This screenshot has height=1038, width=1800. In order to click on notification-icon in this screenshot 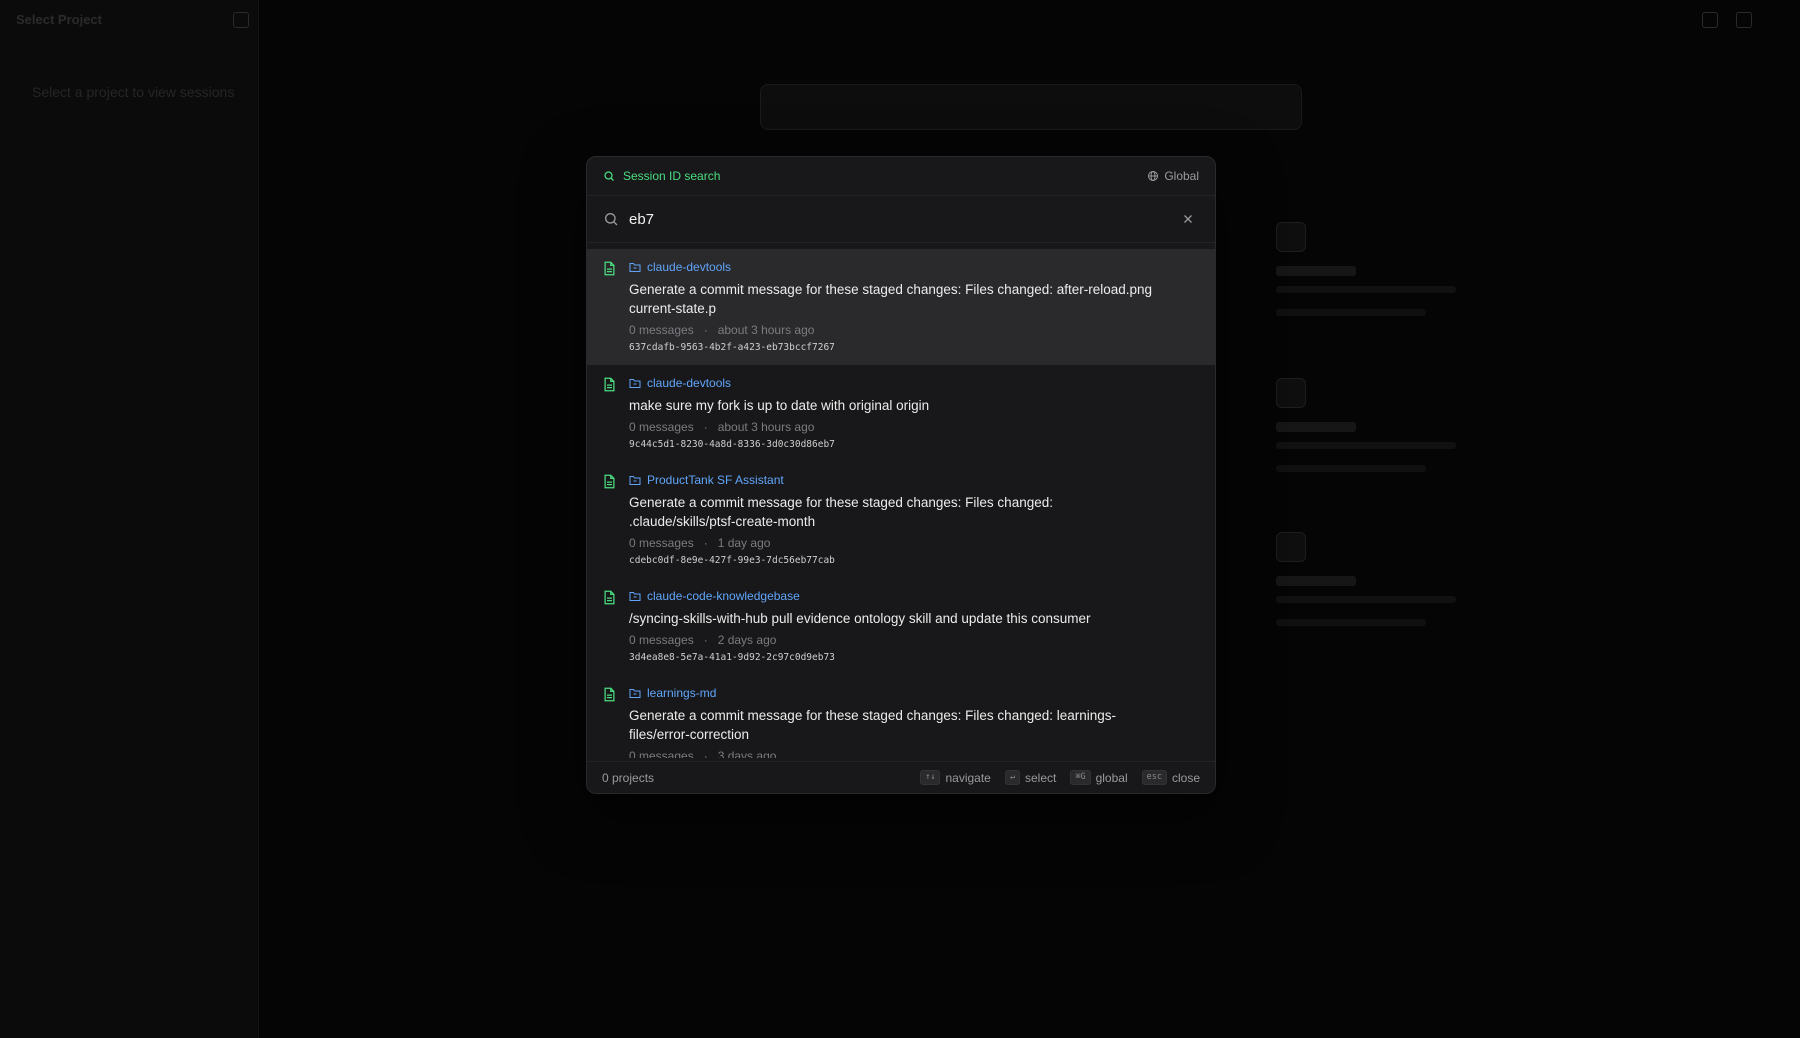, I will do `click(1710, 20)`.